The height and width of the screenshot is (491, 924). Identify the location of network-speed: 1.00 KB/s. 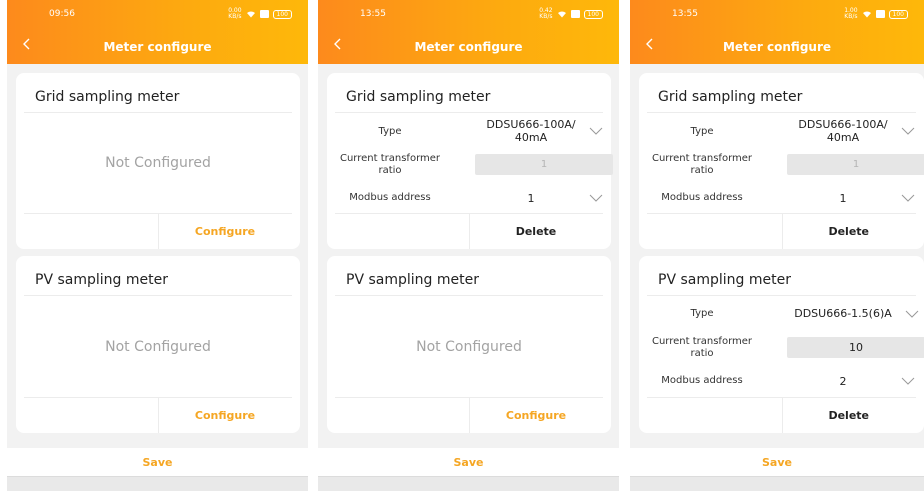
(851, 13).